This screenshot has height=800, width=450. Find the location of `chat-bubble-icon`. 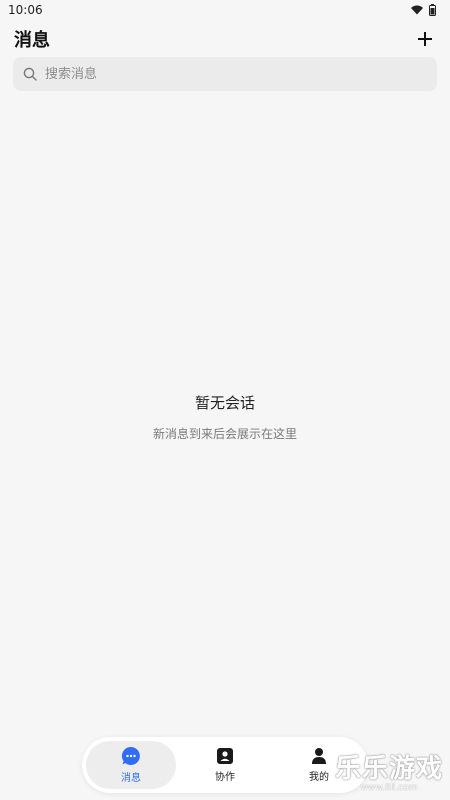

chat-bubble-icon is located at coordinates (130, 755).